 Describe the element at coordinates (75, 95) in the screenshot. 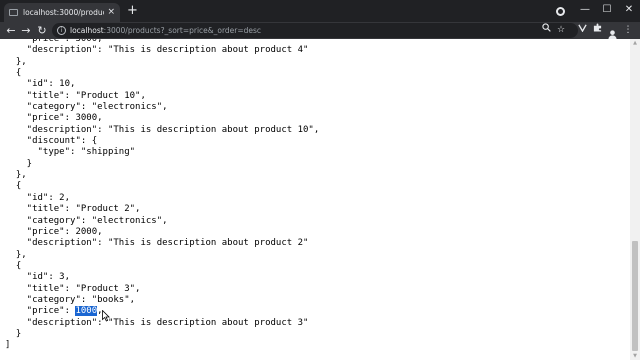

I see `json-line: "title": "Product 10",` at that location.